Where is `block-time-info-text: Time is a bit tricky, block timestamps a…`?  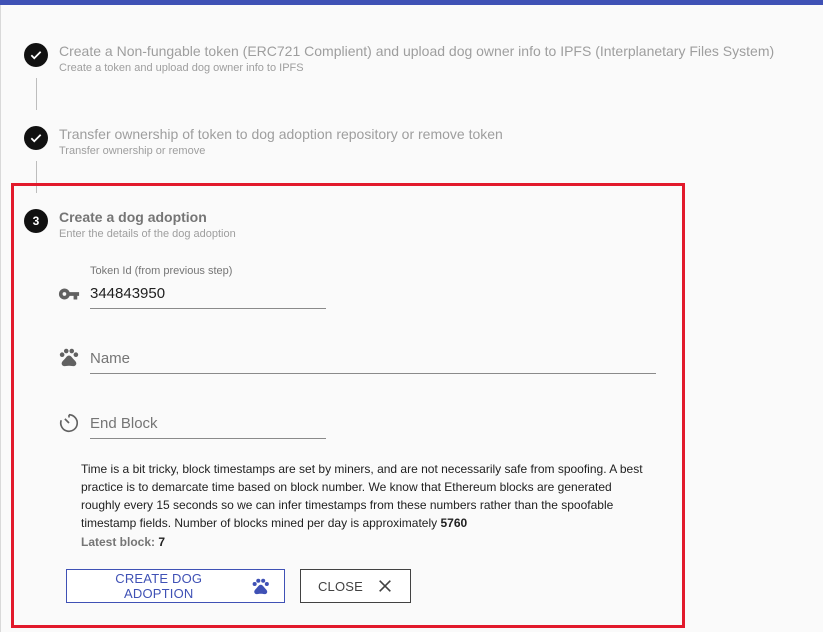
block-time-info-text: Time is a bit tricky, block timestamps a… is located at coordinates (362, 496).